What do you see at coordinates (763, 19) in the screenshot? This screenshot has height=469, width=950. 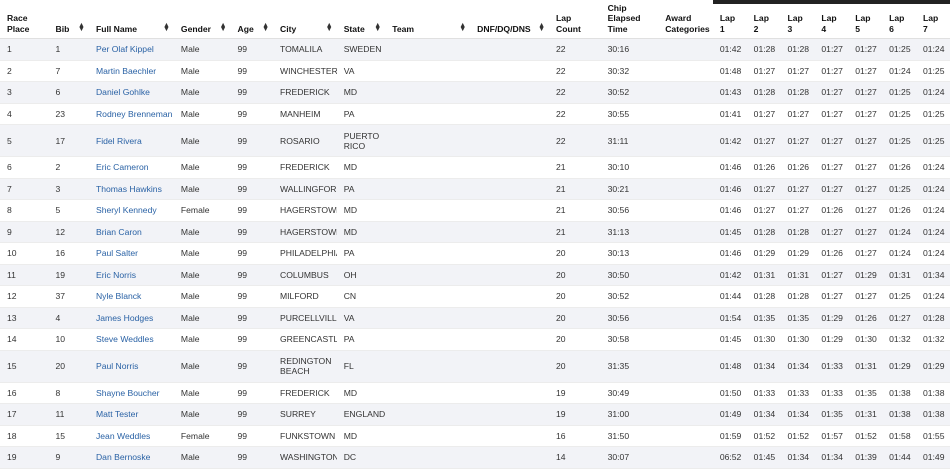 I see `column-header-lap-2: Lap 2` at bounding box center [763, 19].